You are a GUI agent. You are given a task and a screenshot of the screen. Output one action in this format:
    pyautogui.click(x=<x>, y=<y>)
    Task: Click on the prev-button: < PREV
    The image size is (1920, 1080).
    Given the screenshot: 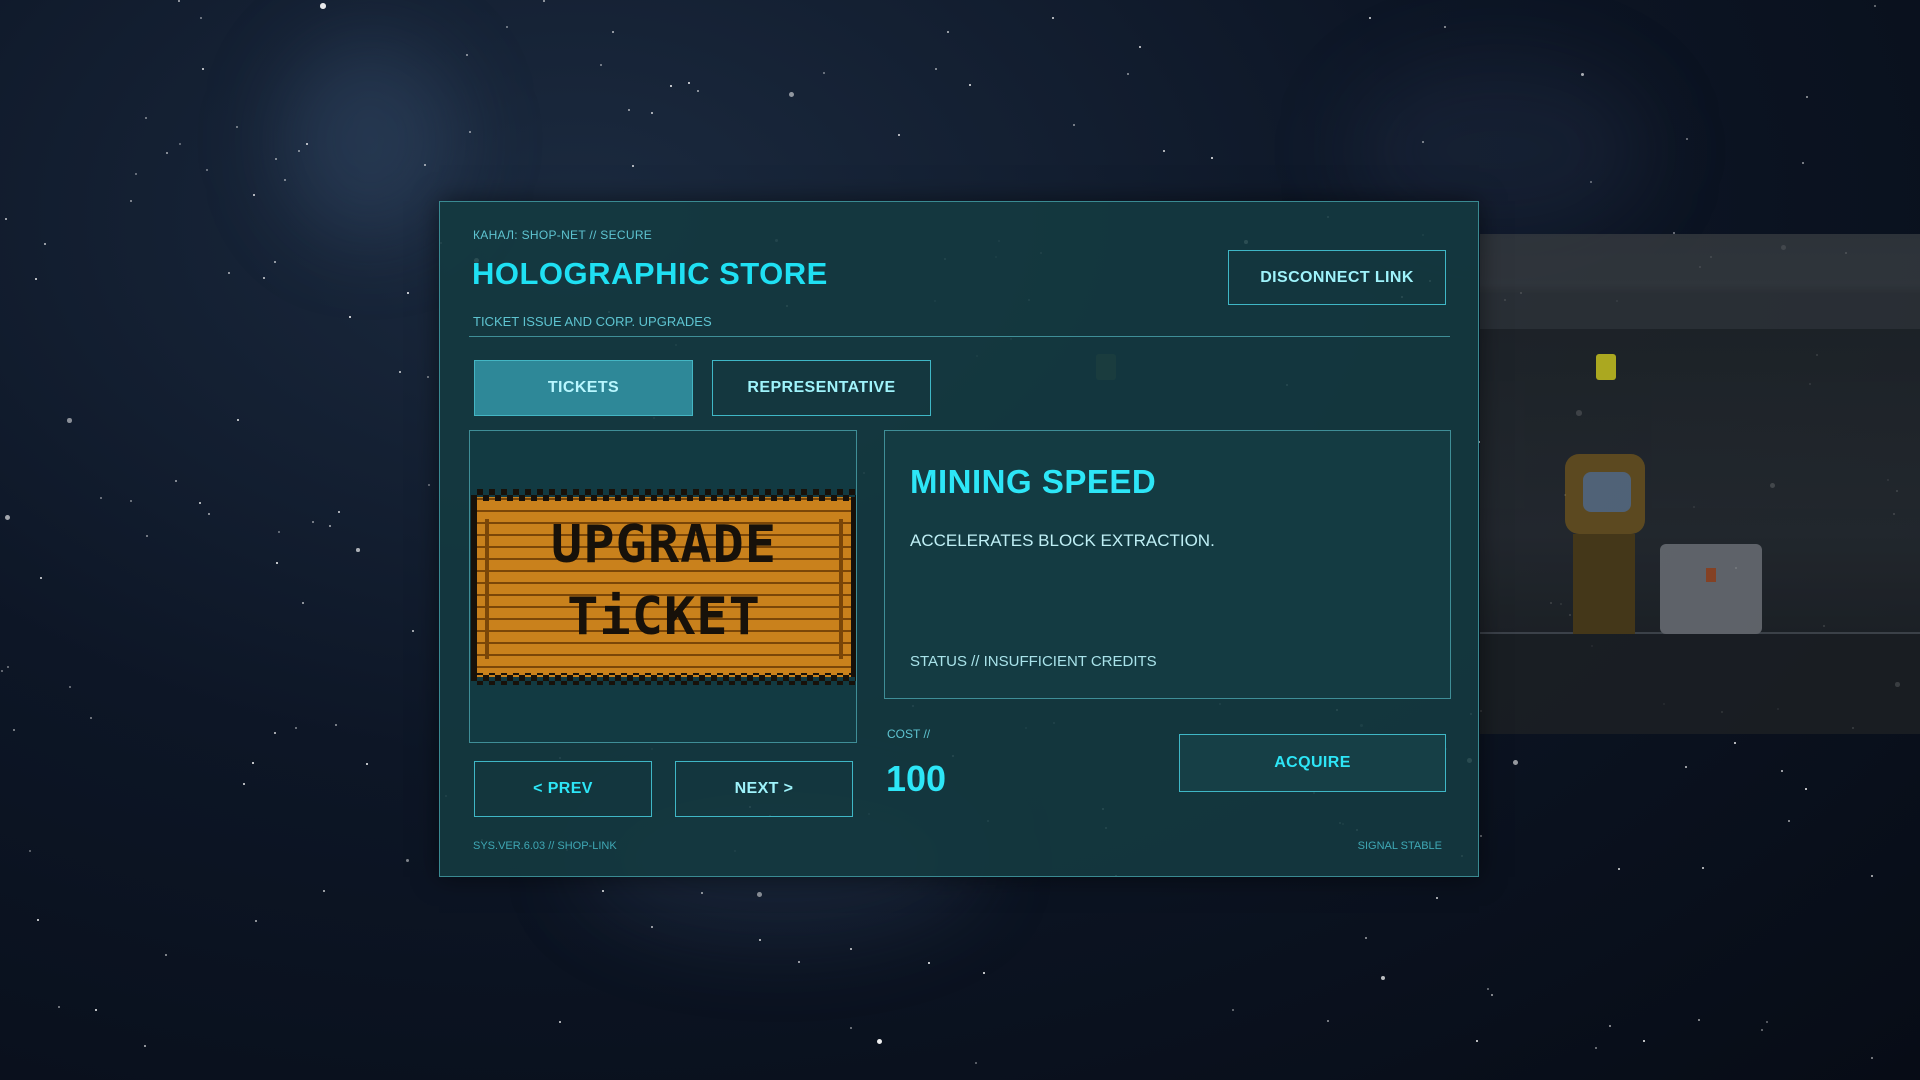 What is the action you would take?
    pyautogui.click(x=563, y=789)
    